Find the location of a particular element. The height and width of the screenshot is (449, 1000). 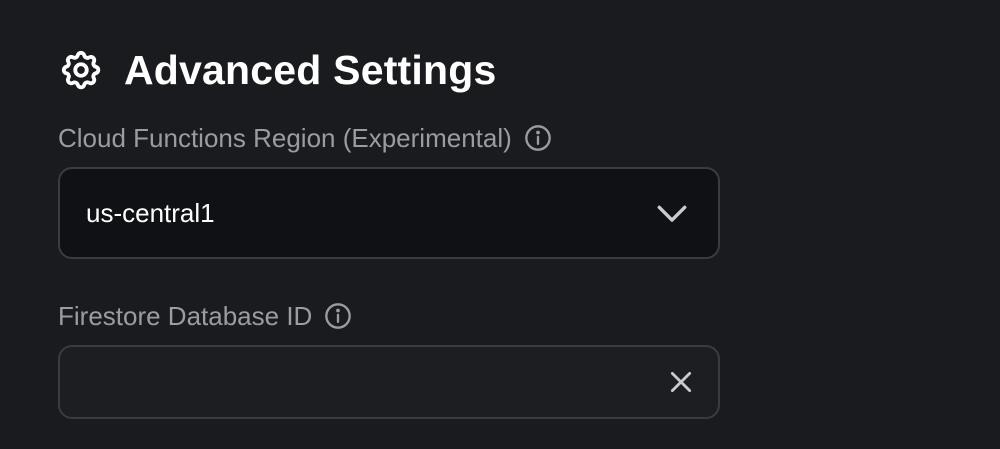

section-header: Advanced Settings is located at coordinates (277, 70).